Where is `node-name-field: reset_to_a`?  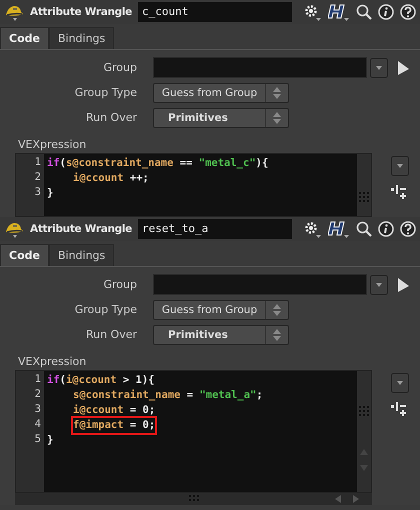
node-name-field: reset_to_a is located at coordinates (215, 229).